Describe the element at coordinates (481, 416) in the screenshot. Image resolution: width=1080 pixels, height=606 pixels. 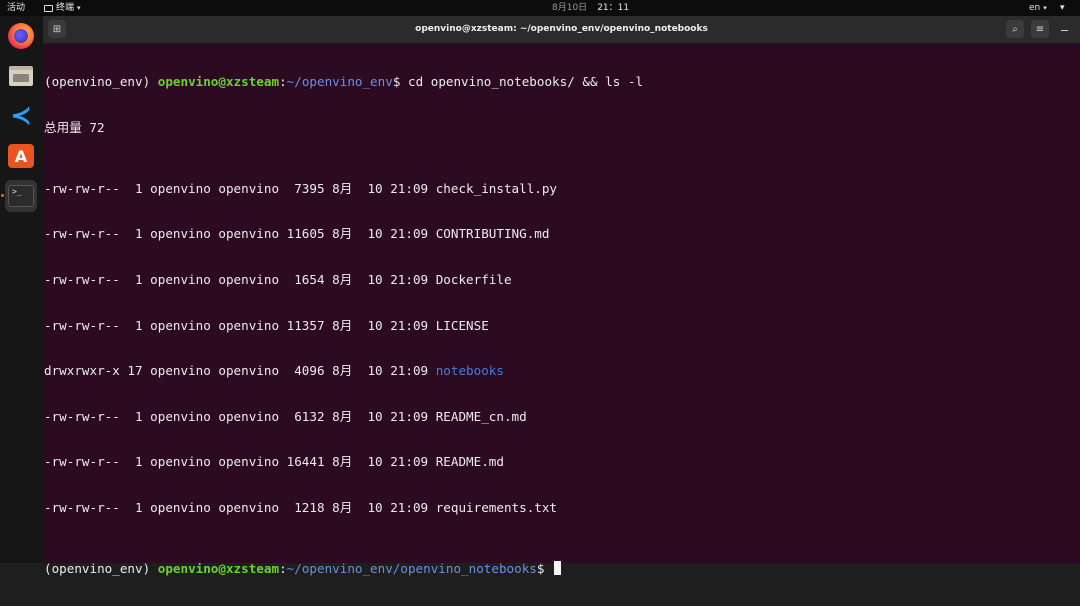
I see `entry-name: README_cn.md` at that location.